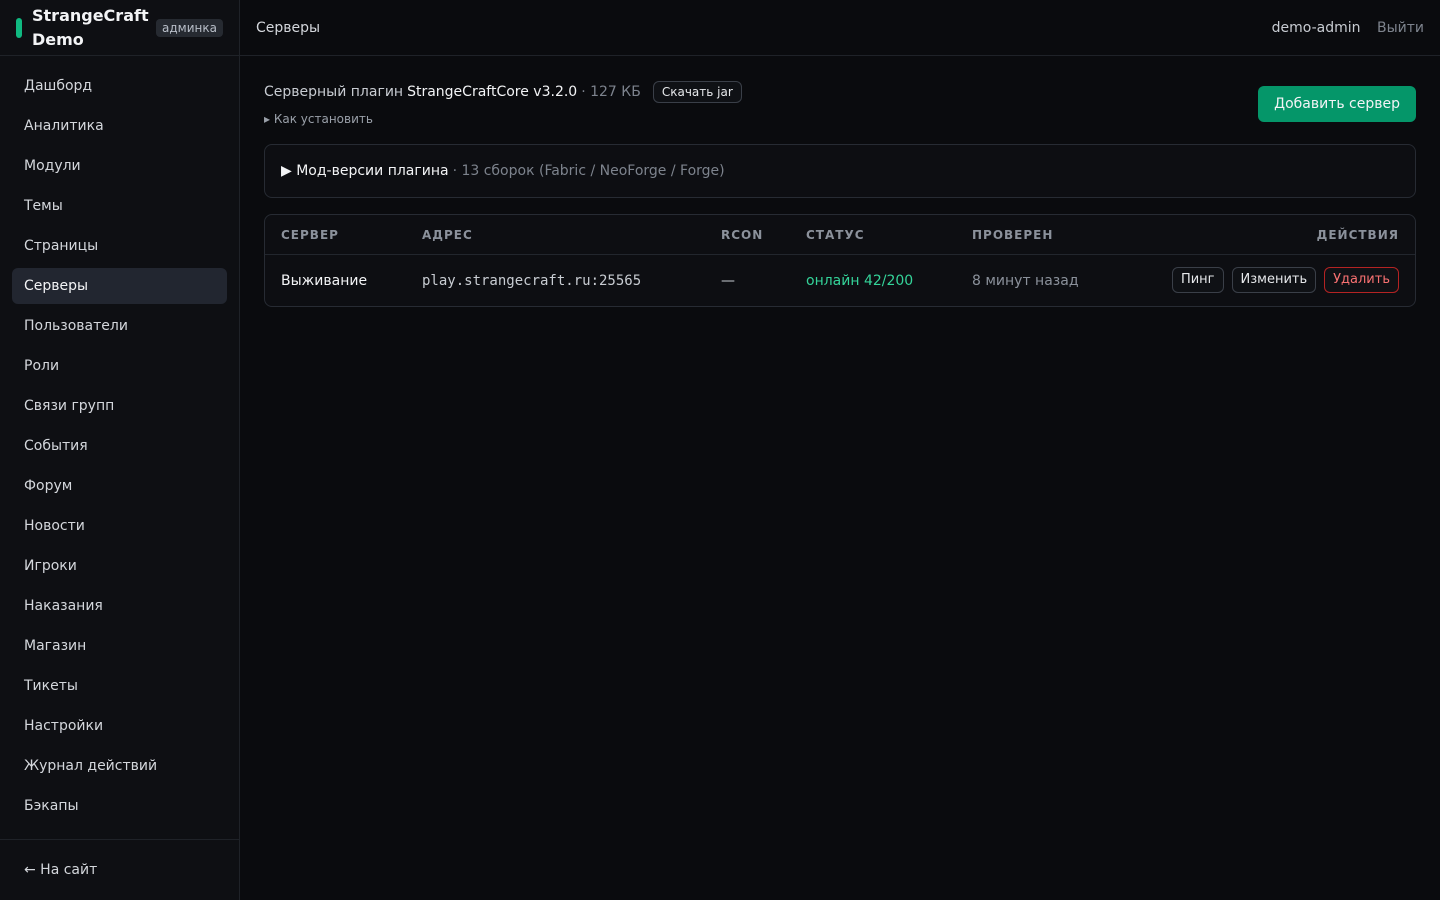 The height and width of the screenshot is (900, 1440). I want to click on sidebar-item-punishments: Наказания, so click(119, 606).